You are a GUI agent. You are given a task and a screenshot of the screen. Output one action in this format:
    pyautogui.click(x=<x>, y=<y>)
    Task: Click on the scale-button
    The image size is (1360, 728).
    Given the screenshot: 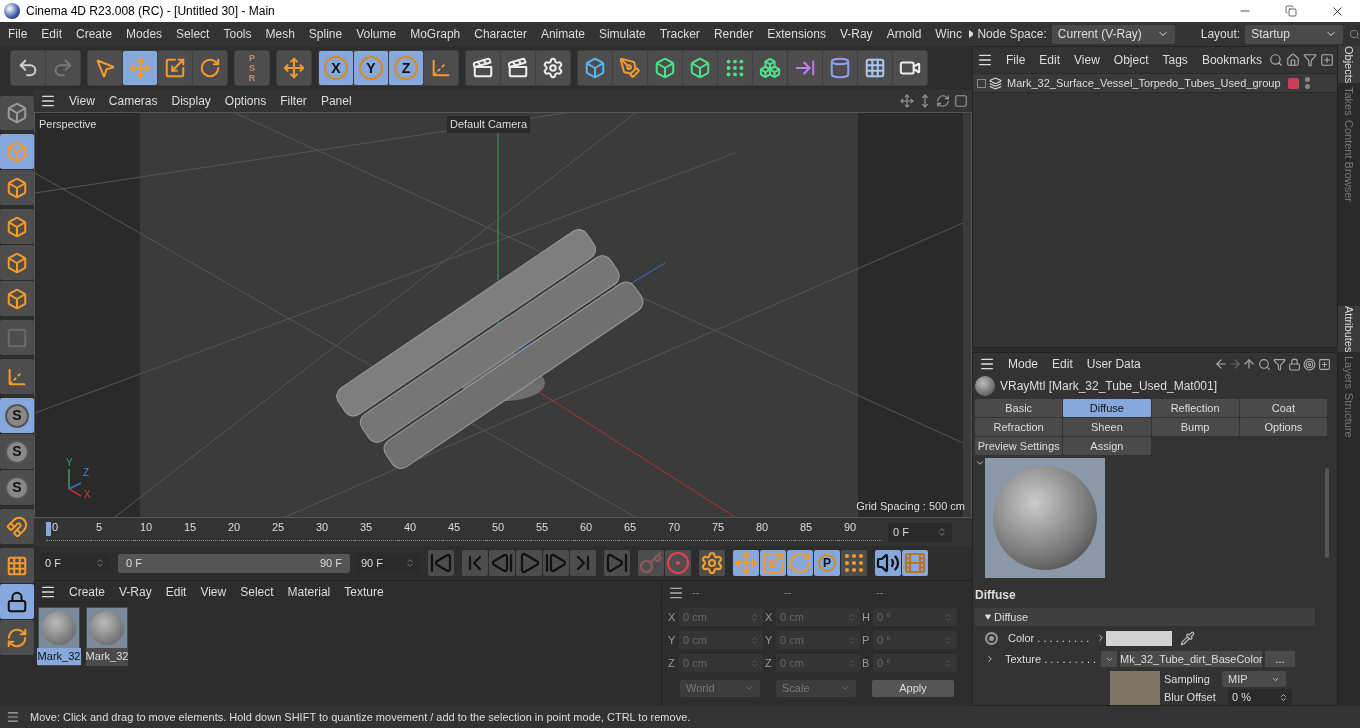 What is the action you would take?
    pyautogui.click(x=175, y=68)
    